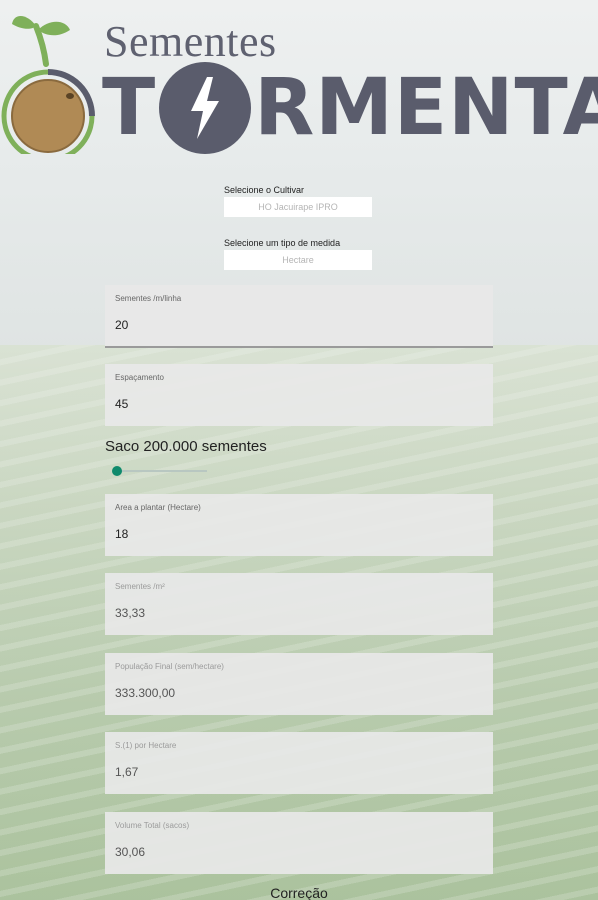  I want to click on bag-size-label: Saco 200.000 sementes, so click(186, 446).